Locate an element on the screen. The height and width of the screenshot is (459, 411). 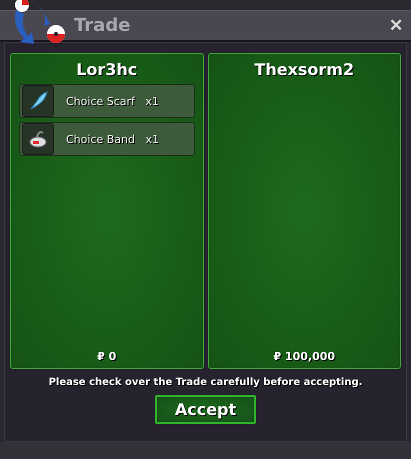
band-icon is located at coordinates (38, 139).